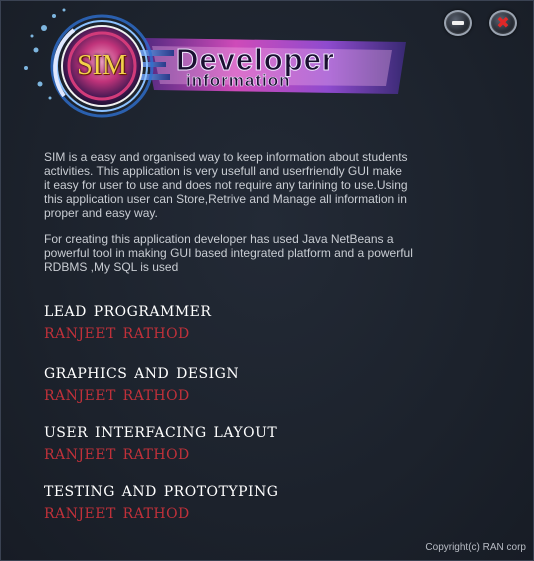  What do you see at coordinates (238, 80) in the screenshot?
I see `logo-title-information: information` at bounding box center [238, 80].